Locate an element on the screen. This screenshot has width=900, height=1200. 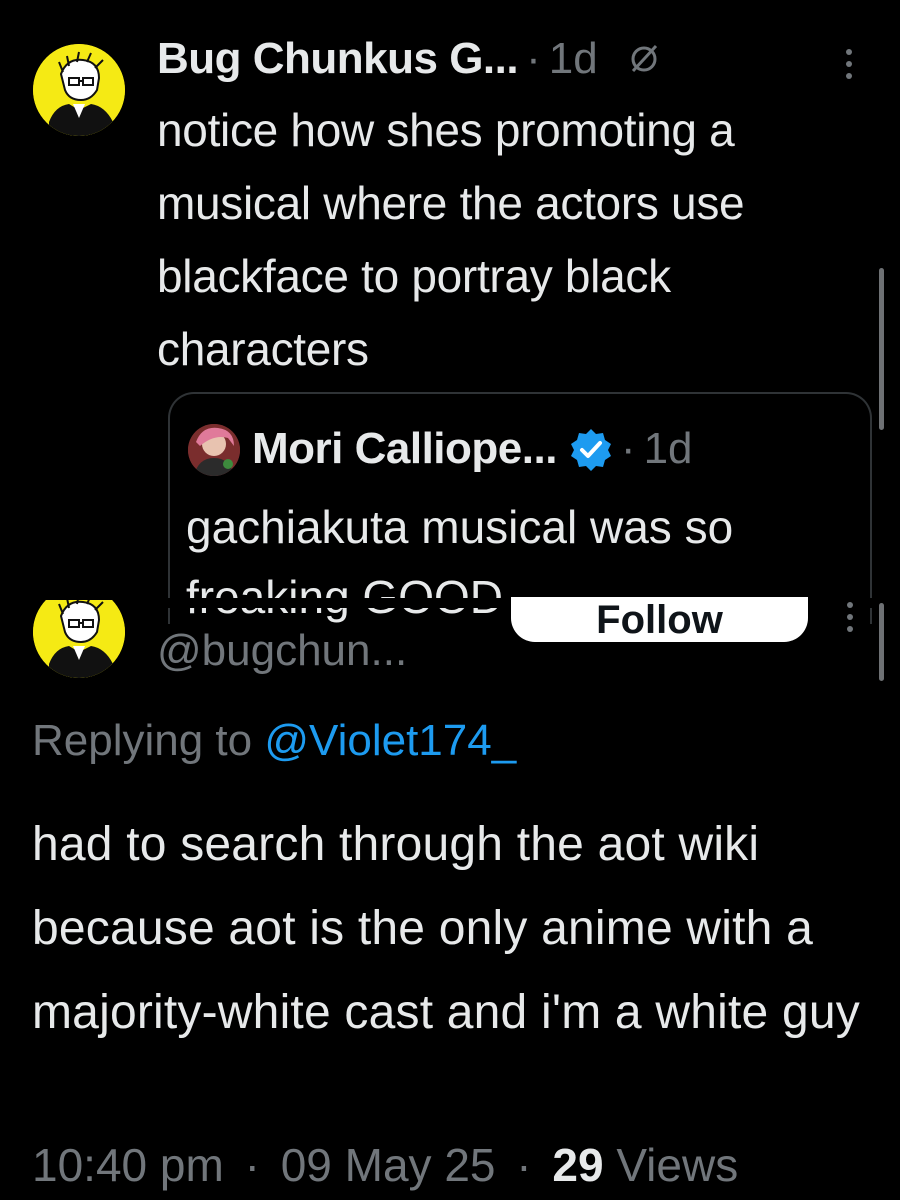
follow-button: Follow is located at coordinates (659, 619).